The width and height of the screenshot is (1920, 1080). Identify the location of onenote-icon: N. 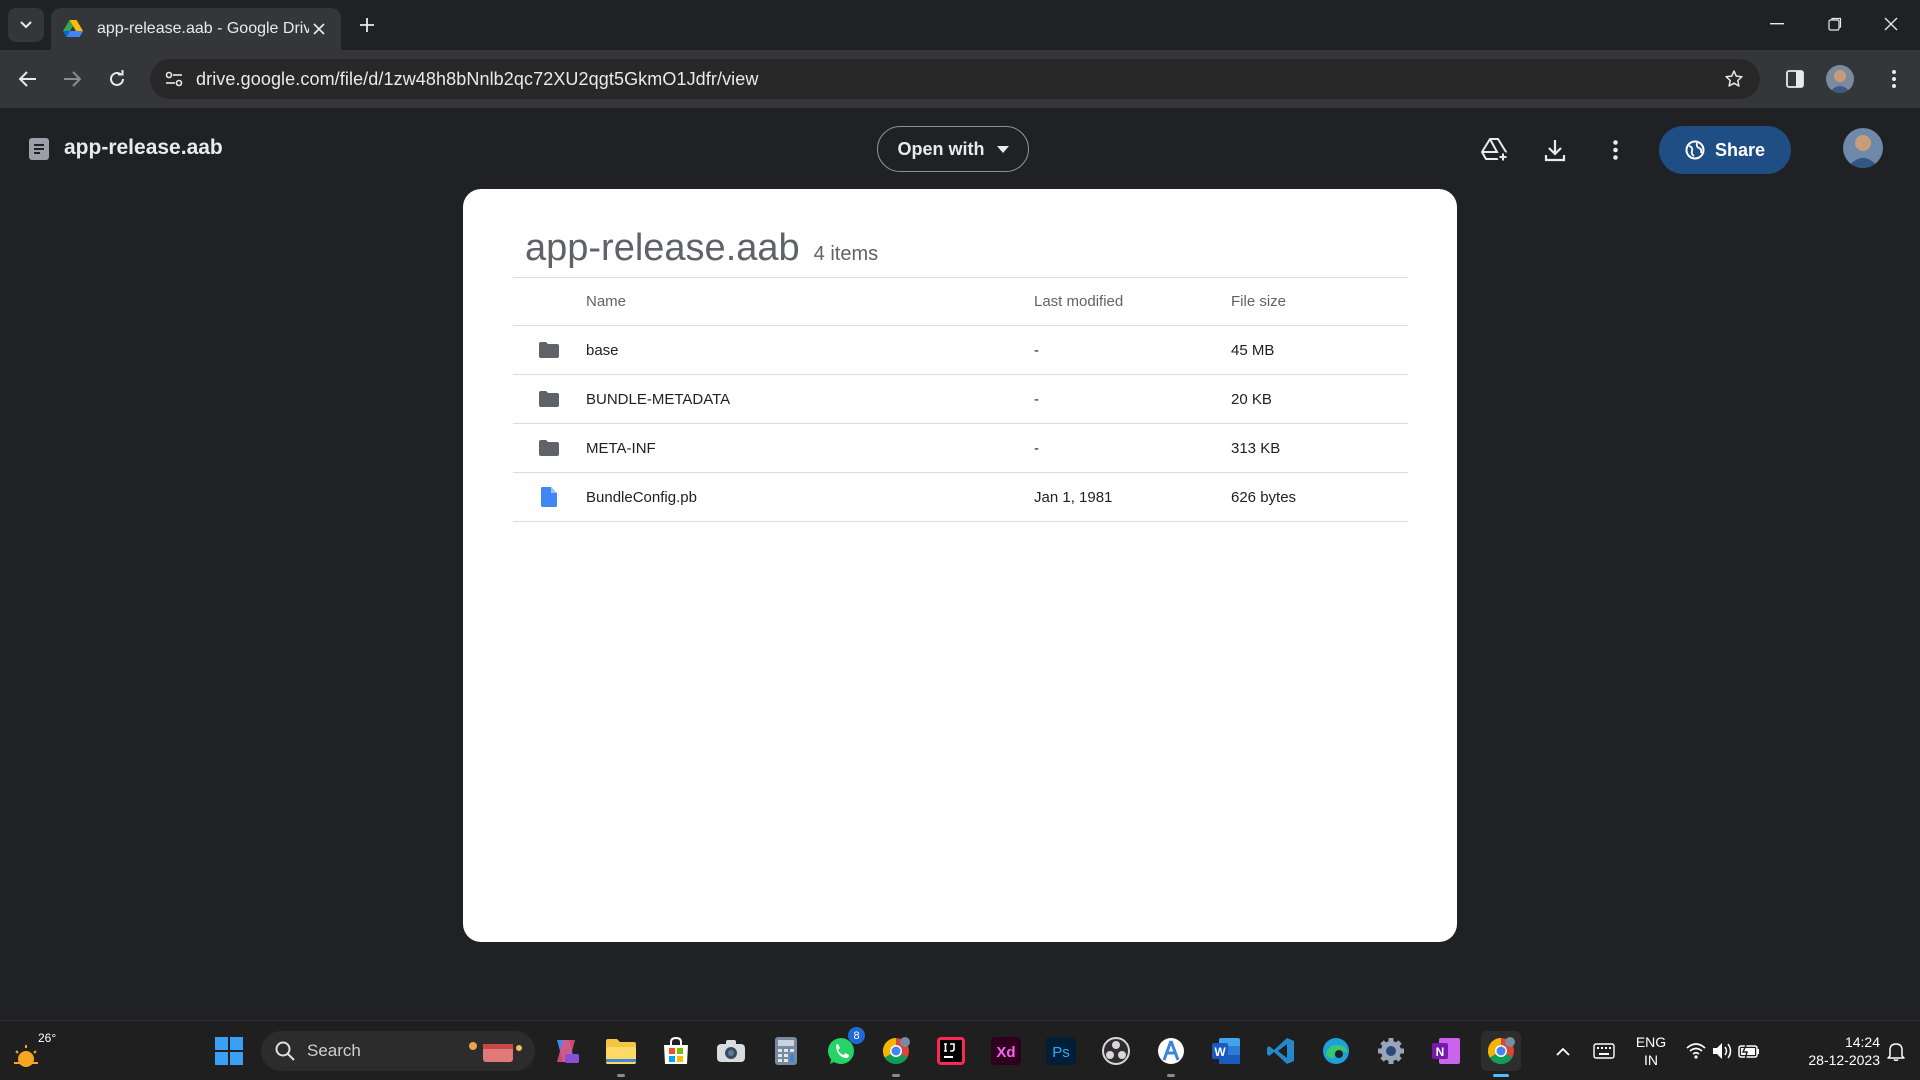
(1446, 1051).